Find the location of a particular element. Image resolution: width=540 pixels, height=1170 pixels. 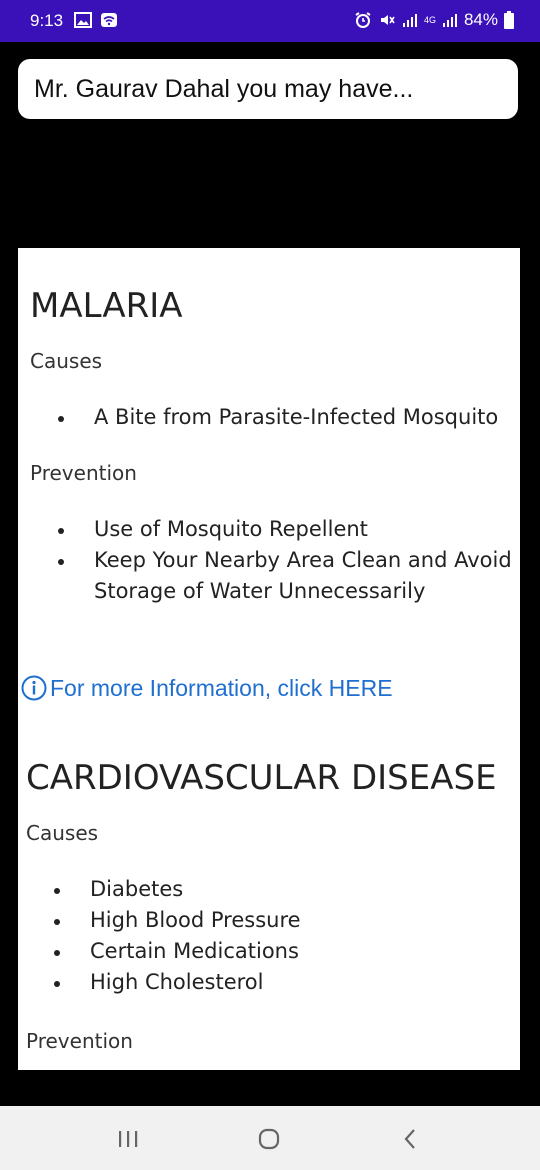

system-nav-bar is located at coordinates (270, 1138).